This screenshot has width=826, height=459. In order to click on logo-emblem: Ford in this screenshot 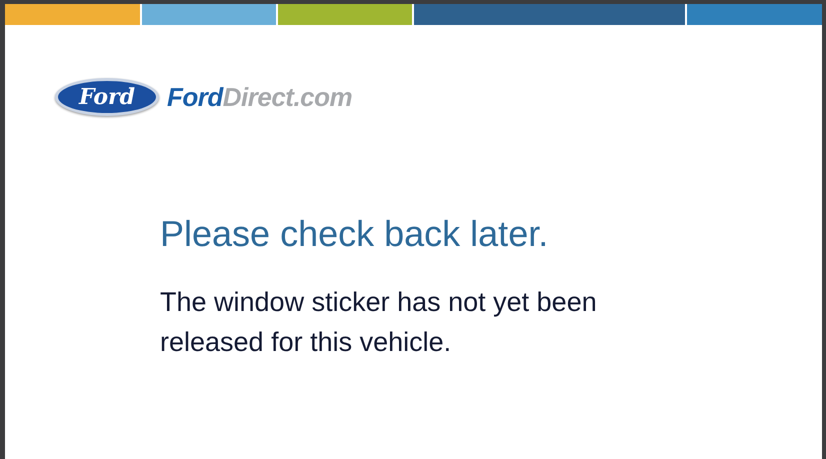, I will do `click(107, 97)`.